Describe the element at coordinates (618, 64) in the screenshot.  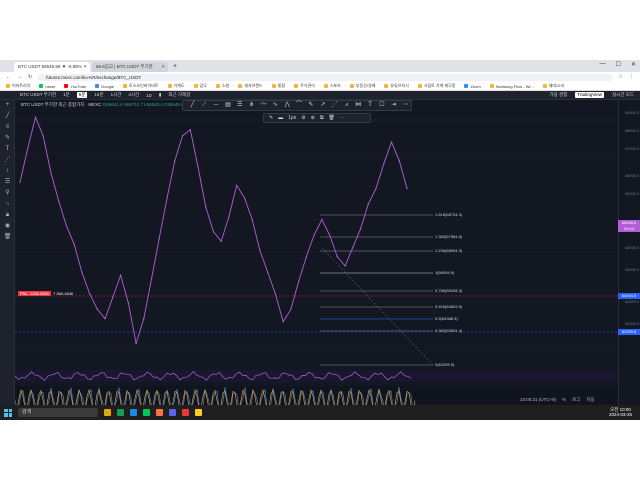
I see `maximize-icon: ☐` at that location.